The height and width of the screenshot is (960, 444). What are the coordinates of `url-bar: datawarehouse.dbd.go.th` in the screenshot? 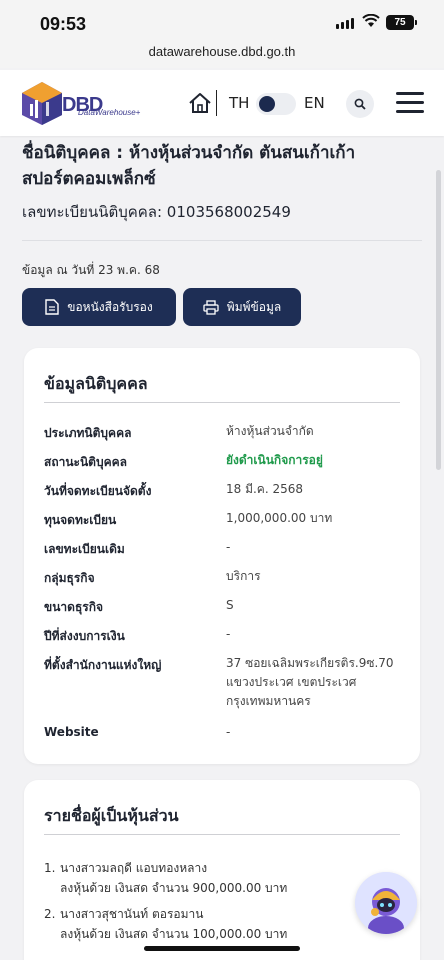 It's located at (222, 56).